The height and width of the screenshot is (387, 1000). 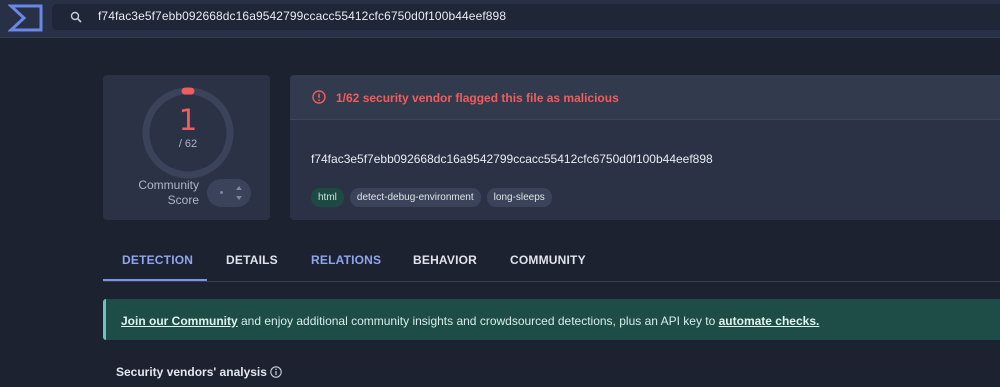 I want to click on virustotal-logo, so click(x=26, y=18).